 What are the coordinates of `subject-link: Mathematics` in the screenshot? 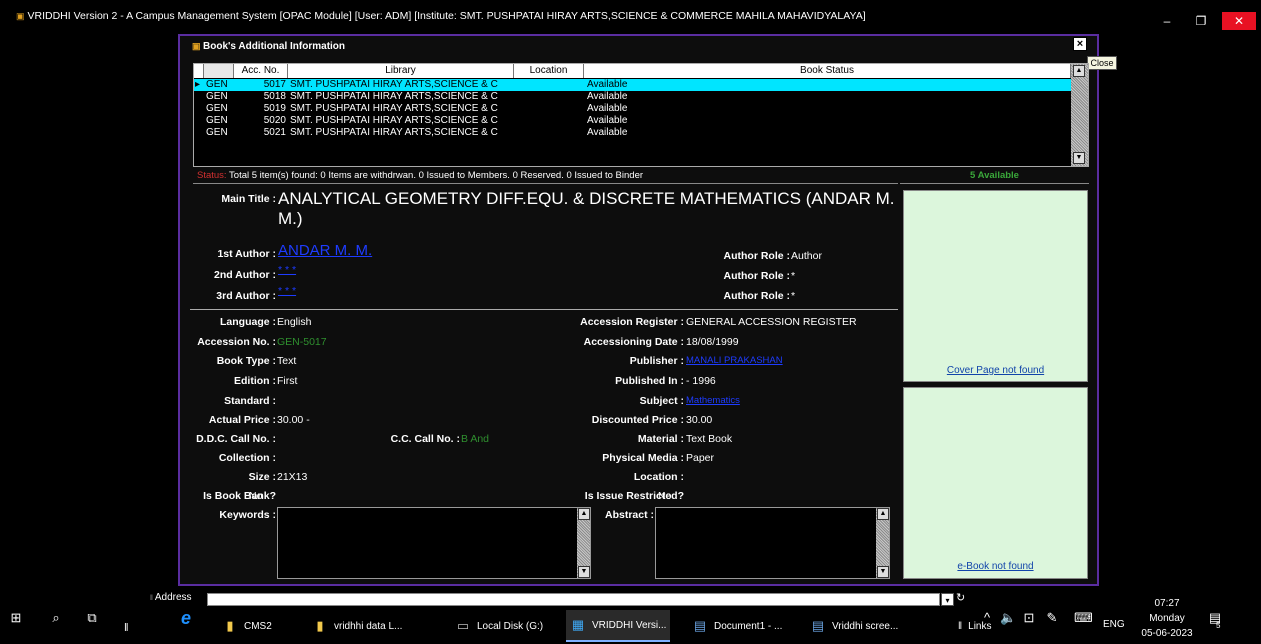 It's located at (713, 400).